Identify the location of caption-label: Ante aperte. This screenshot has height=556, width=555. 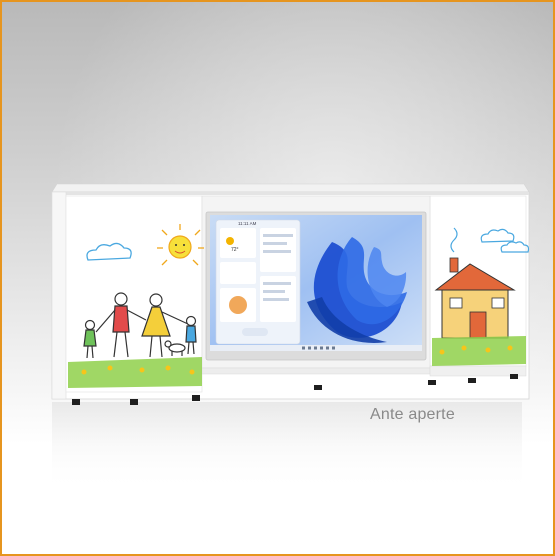
(412, 414).